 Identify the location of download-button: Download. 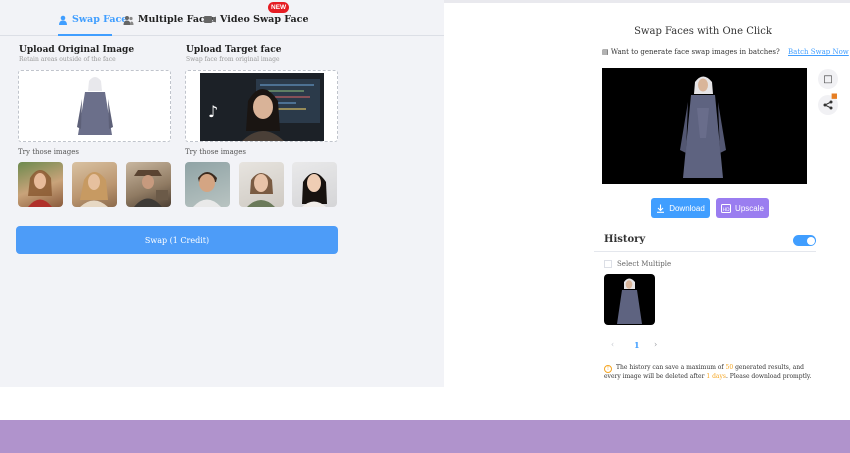
(680, 208).